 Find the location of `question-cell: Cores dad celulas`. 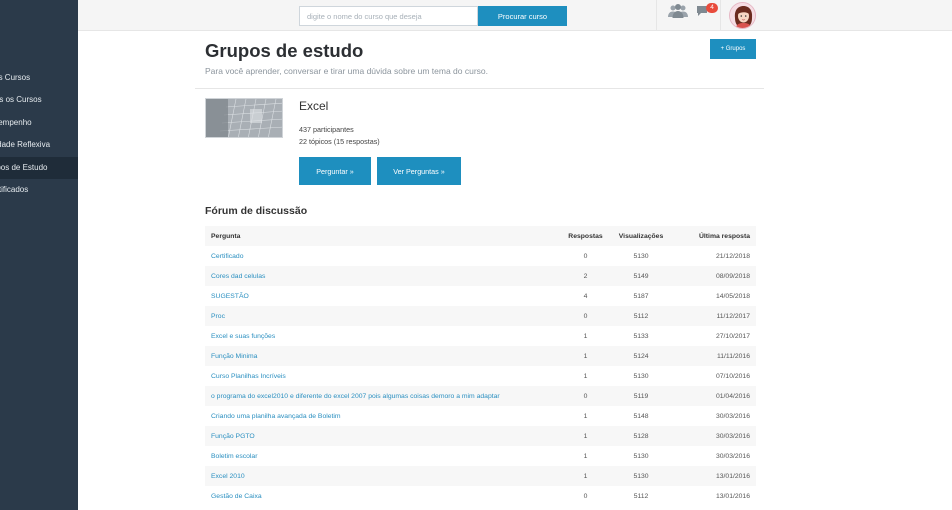

question-cell: Cores dad celulas is located at coordinates (384, 276).